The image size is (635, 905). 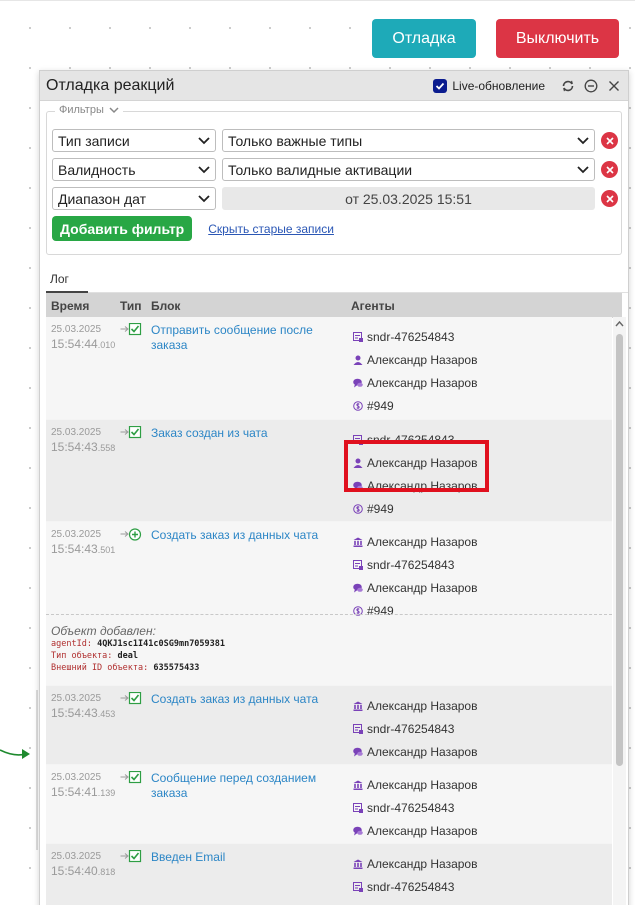 What do you see at coordinates (619, 323) in the screenshot?
I see `scroll-up-icon` at bounding box center [619, 323].